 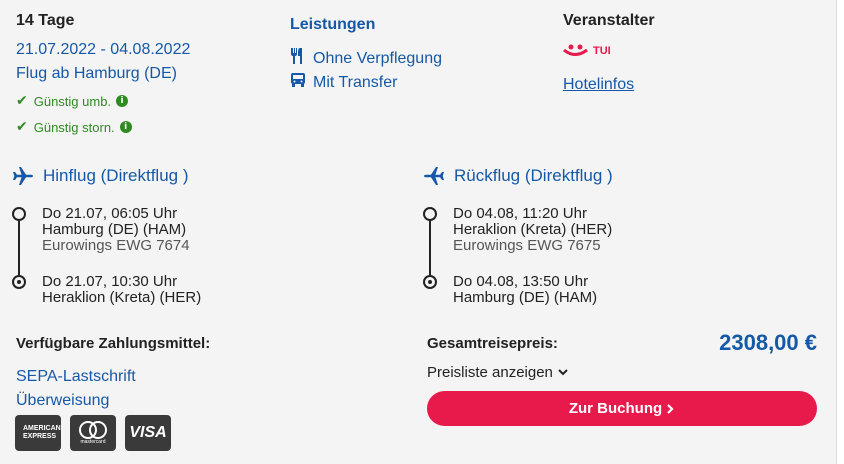 I want to click on inbound-timeline, so click(x=430, y=249).